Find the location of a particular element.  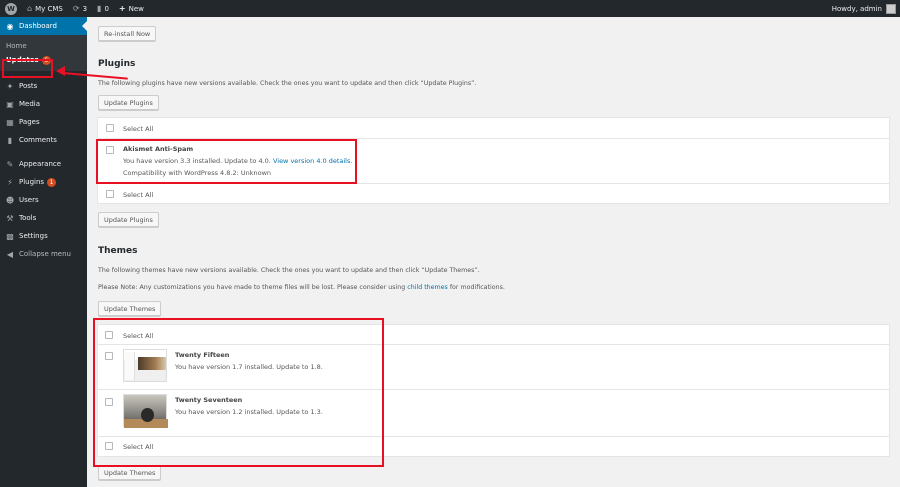

themes-heading: Themes is located at coordinates (118, 251).